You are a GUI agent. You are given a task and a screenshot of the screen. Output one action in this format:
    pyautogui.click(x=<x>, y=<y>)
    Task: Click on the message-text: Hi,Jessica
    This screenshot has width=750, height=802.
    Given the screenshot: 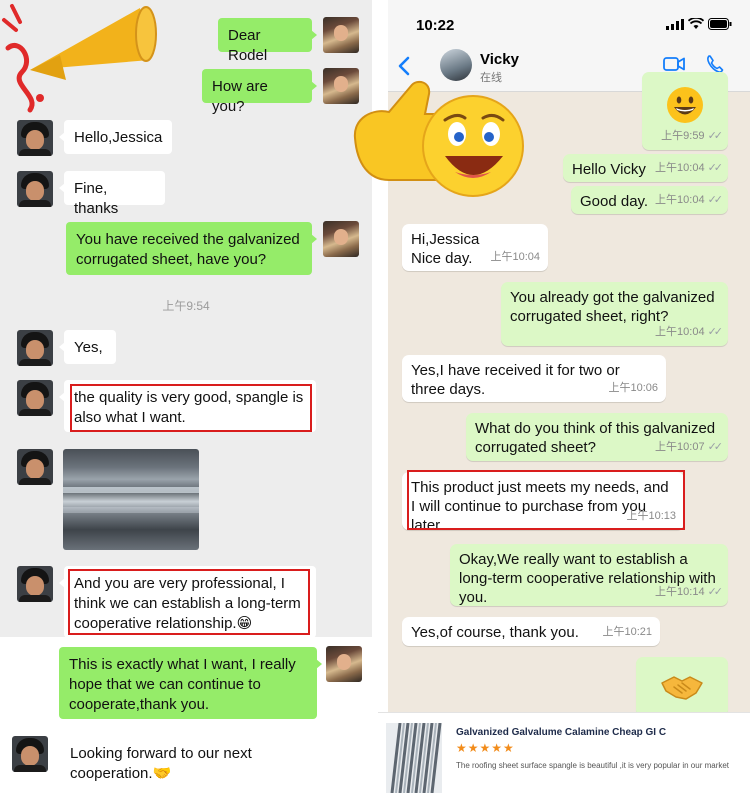 What is the action you would take?
    pyautogui.click(x=445, y=239)
    